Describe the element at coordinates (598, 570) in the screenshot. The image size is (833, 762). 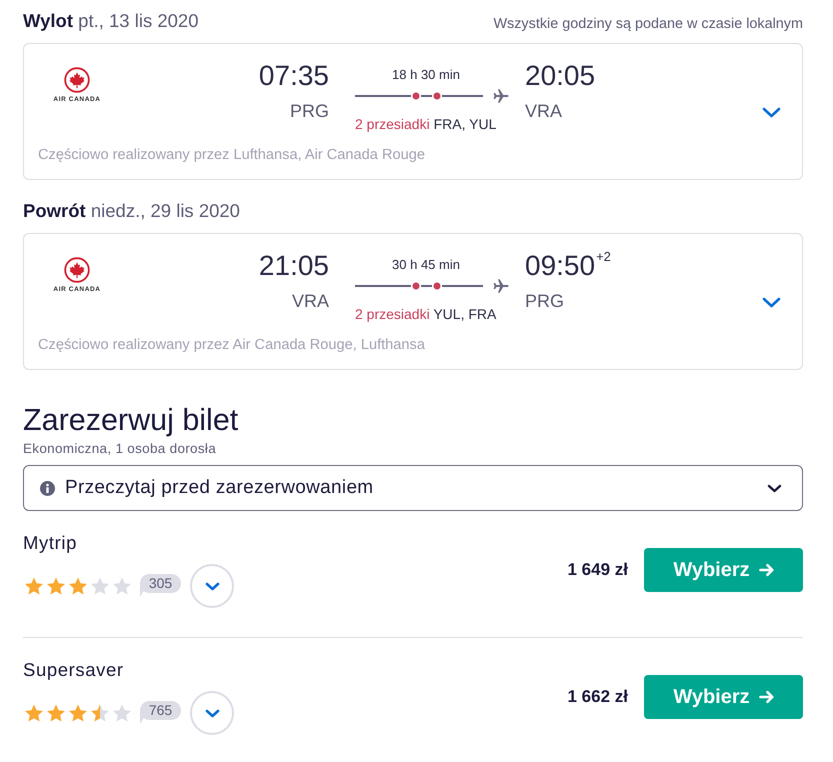
I see `price: 1 649 zł` at that location.